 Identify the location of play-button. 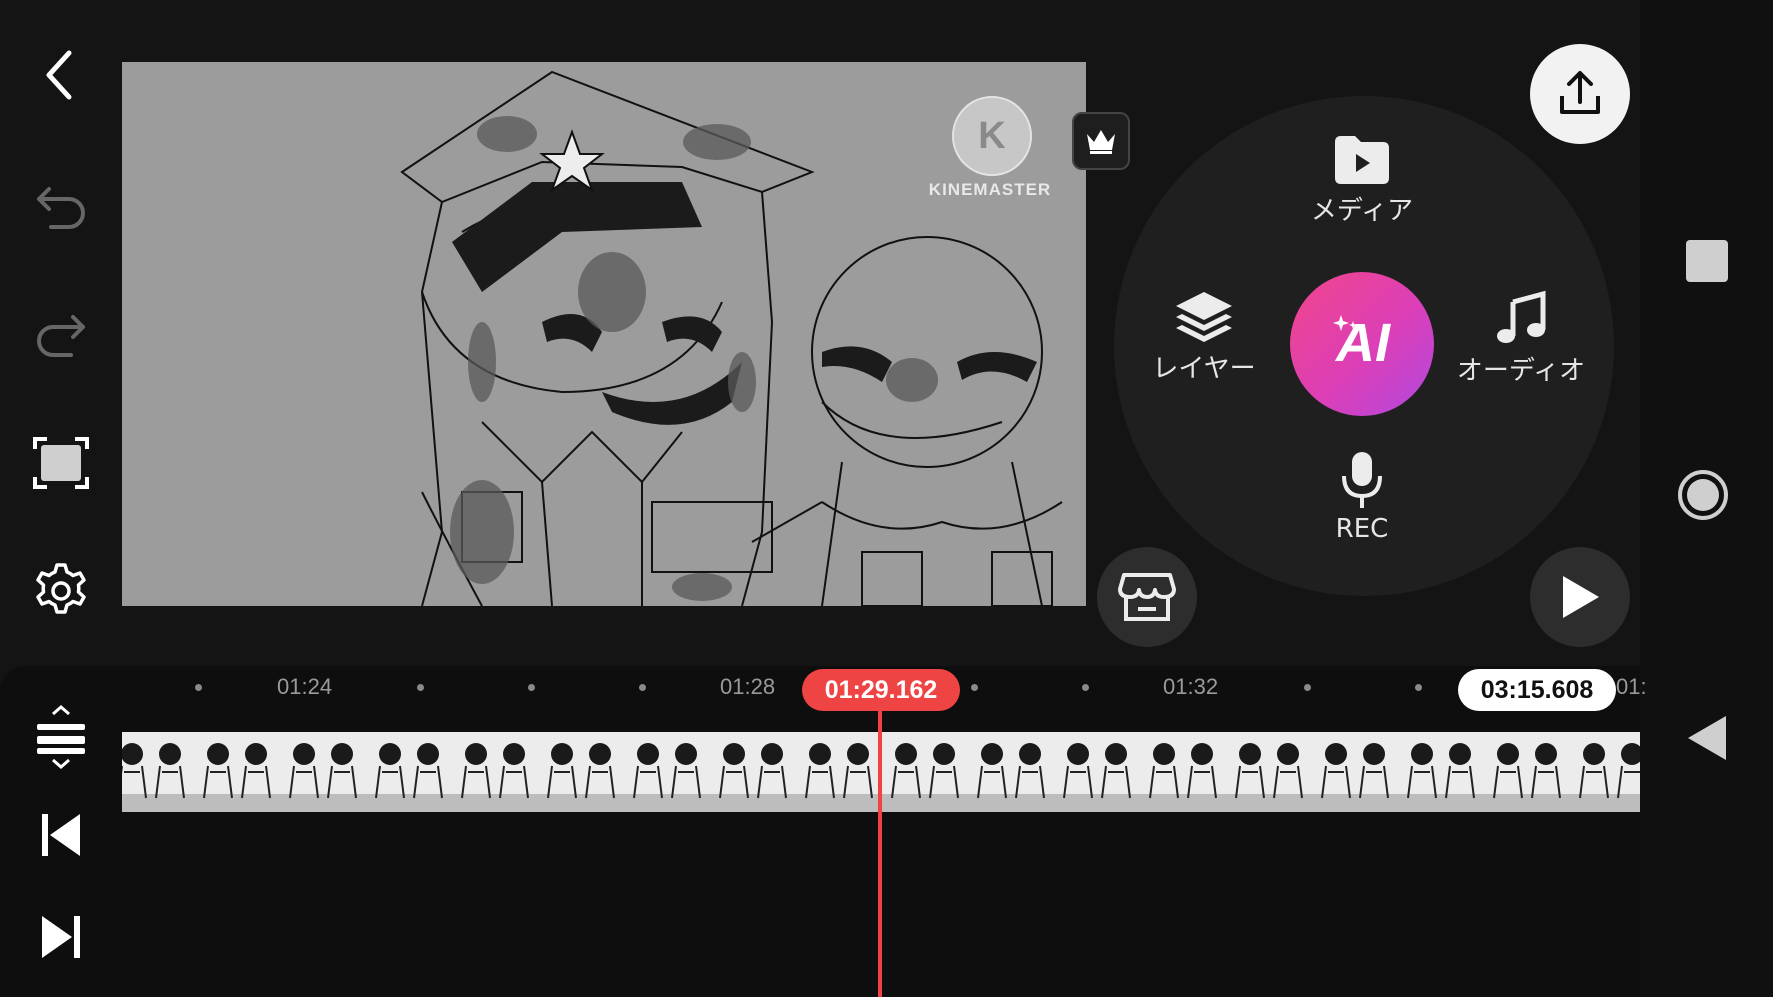
(1580, 597).